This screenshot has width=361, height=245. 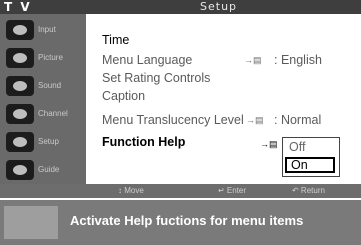 I want to click on setup-icon, so click(x=20, y=142).